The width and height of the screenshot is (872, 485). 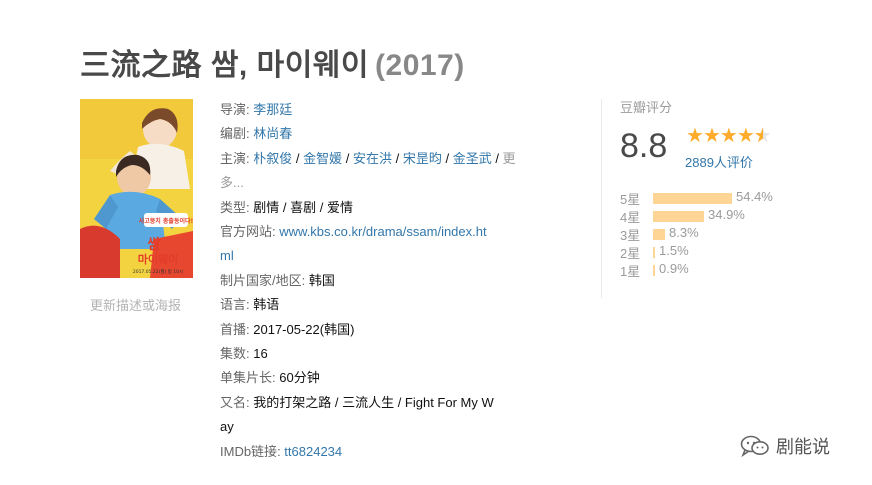 I want to click on language-value: 韩语, so click(x=266, y=305).